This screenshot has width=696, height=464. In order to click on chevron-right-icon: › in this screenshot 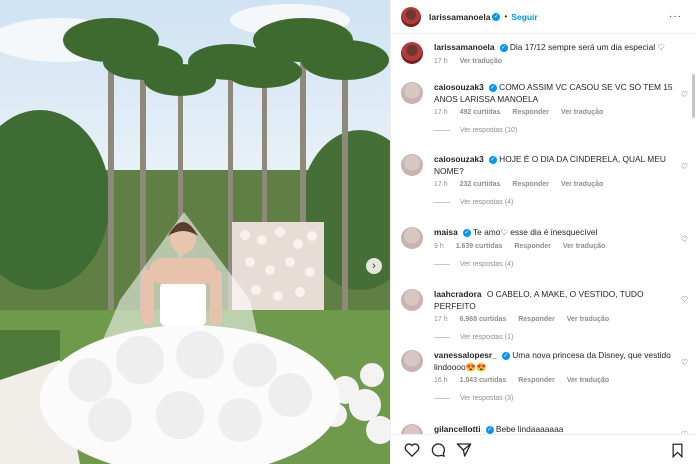, I will do `click(374, 265)`.